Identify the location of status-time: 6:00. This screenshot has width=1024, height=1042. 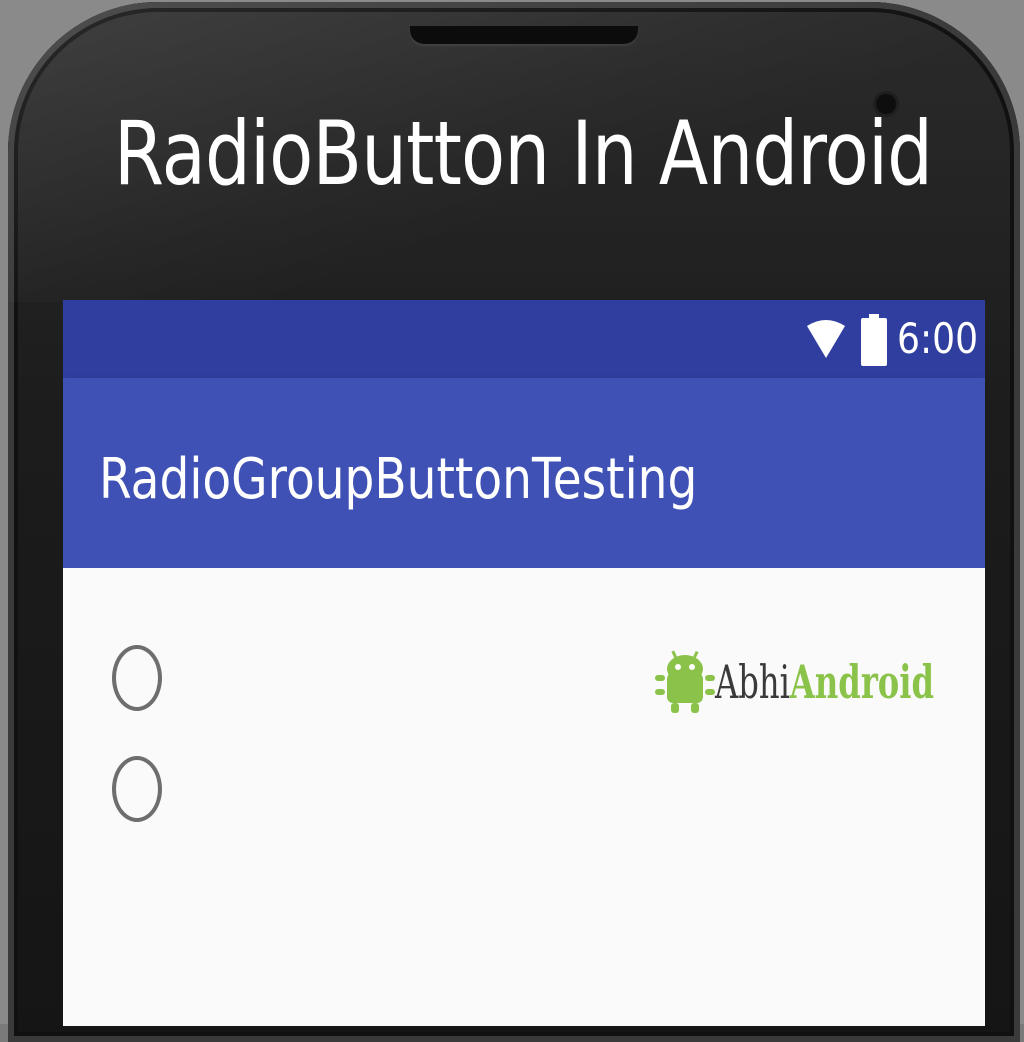
(938, 338).